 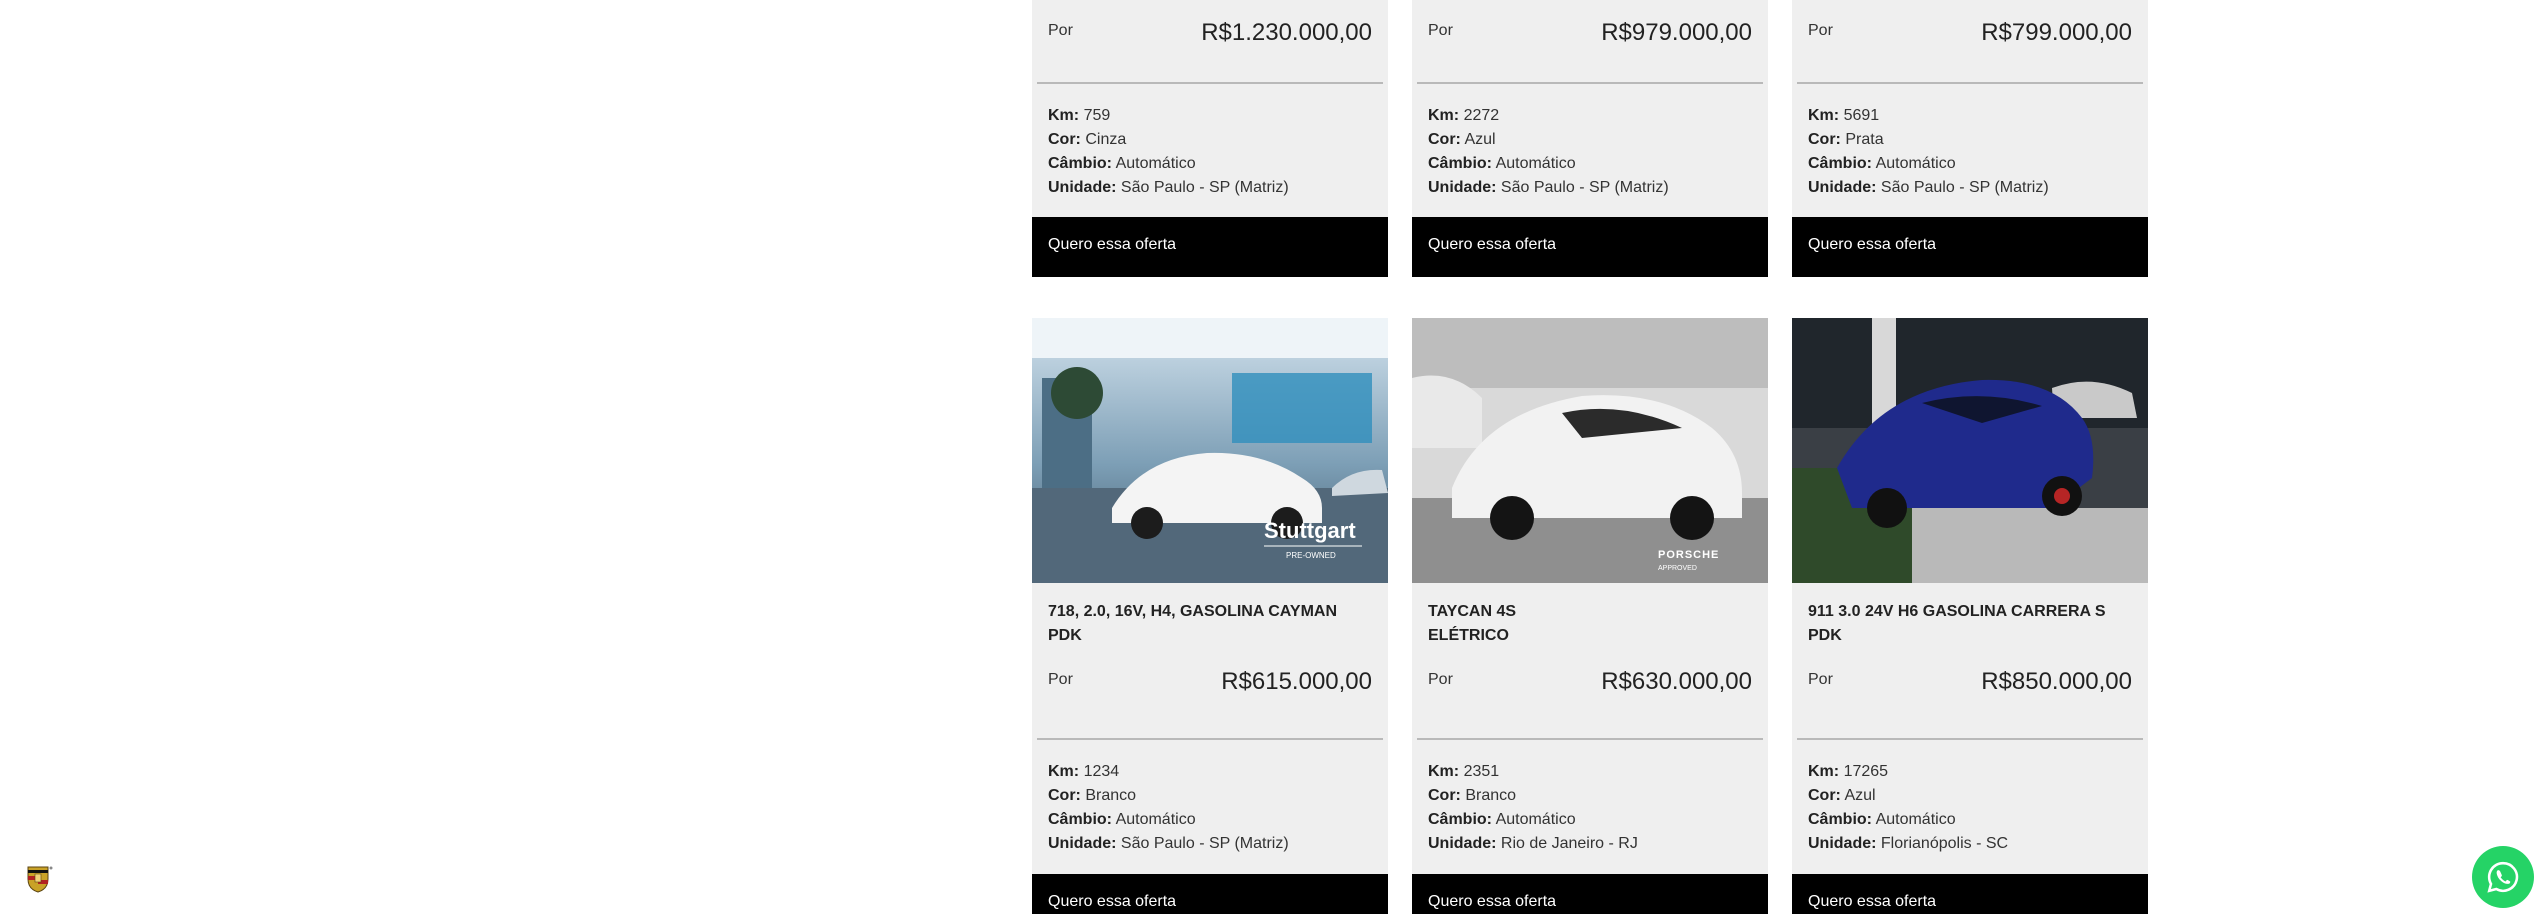 I want to click on carrera-photo, so click(x=1970, y=450).